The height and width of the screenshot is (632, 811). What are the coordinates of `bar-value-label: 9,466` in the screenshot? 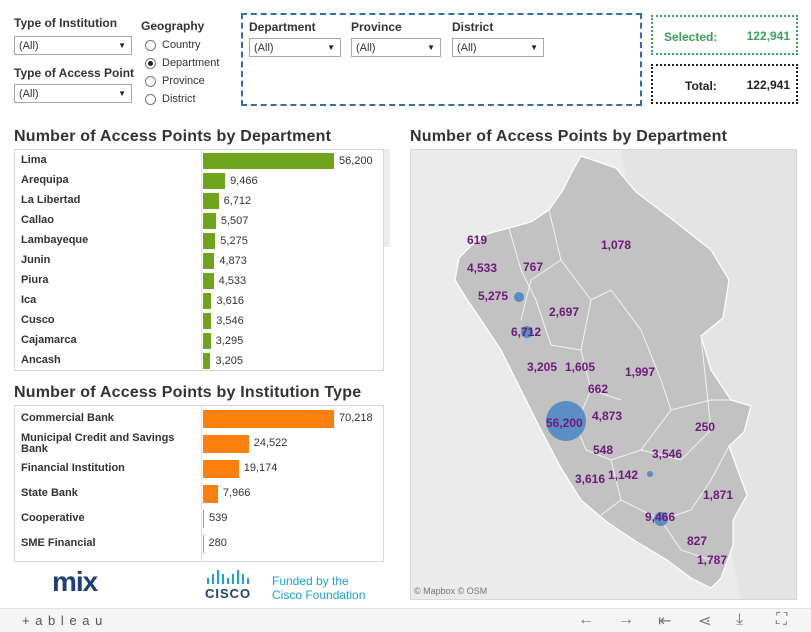 It's located at (244, 181).